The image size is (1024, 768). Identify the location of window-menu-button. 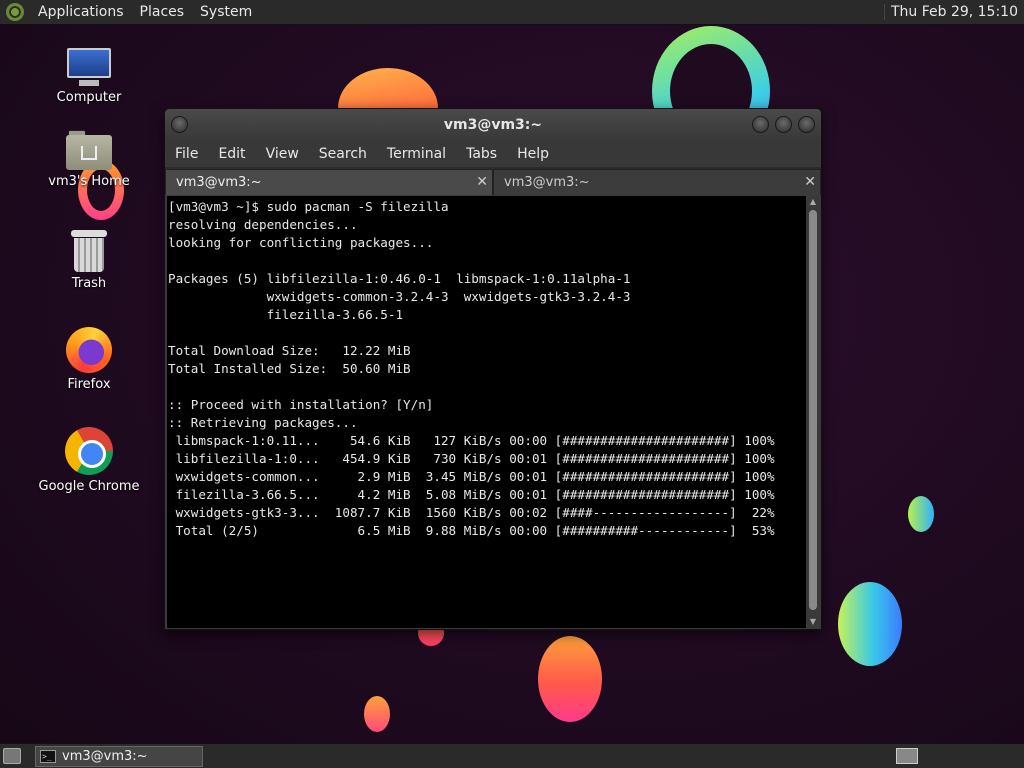
(179, 124).